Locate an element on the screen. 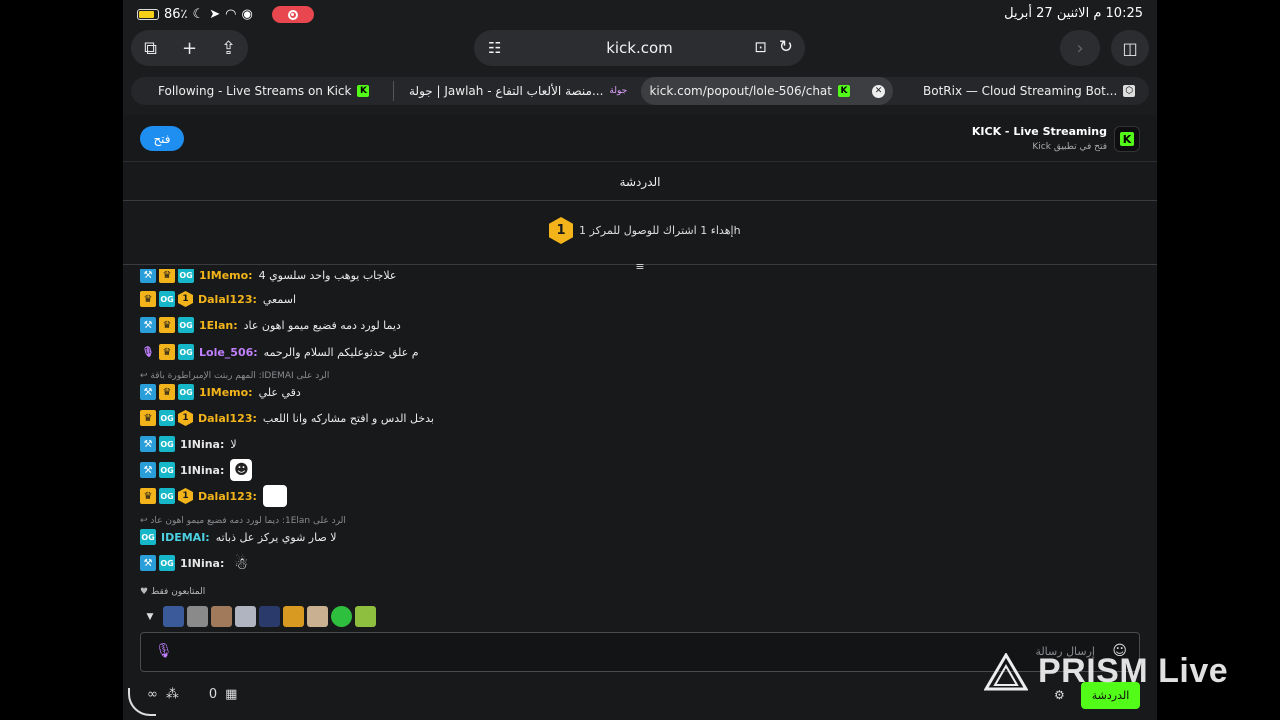 This screenshot has height=720, width=1280. toolbar-left-group: ⧉ + ⇪ is located at coordinates (189, 48).